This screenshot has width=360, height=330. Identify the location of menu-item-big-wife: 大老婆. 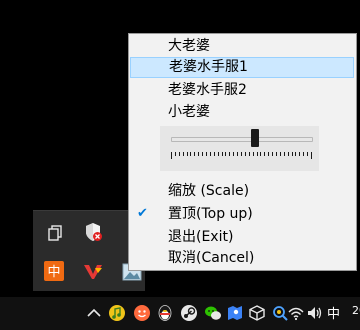
(242, 46).